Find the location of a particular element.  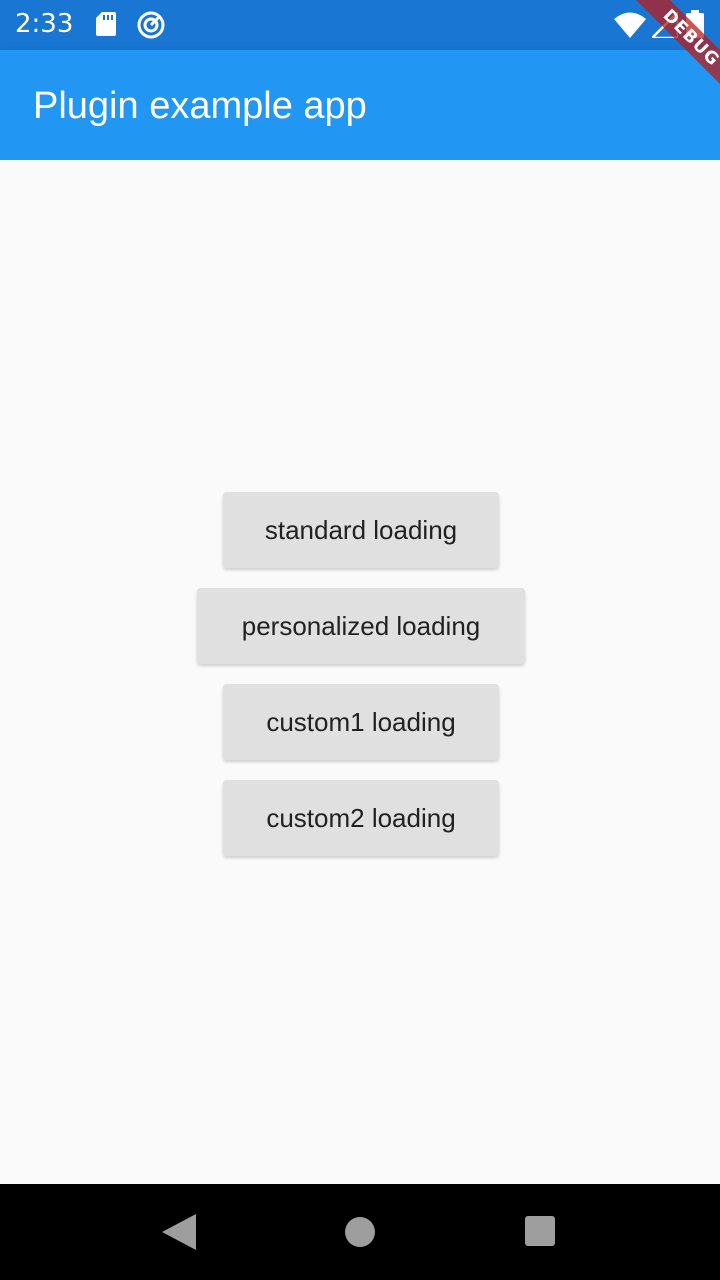

home-icon is located at coordinates (360, 1232).